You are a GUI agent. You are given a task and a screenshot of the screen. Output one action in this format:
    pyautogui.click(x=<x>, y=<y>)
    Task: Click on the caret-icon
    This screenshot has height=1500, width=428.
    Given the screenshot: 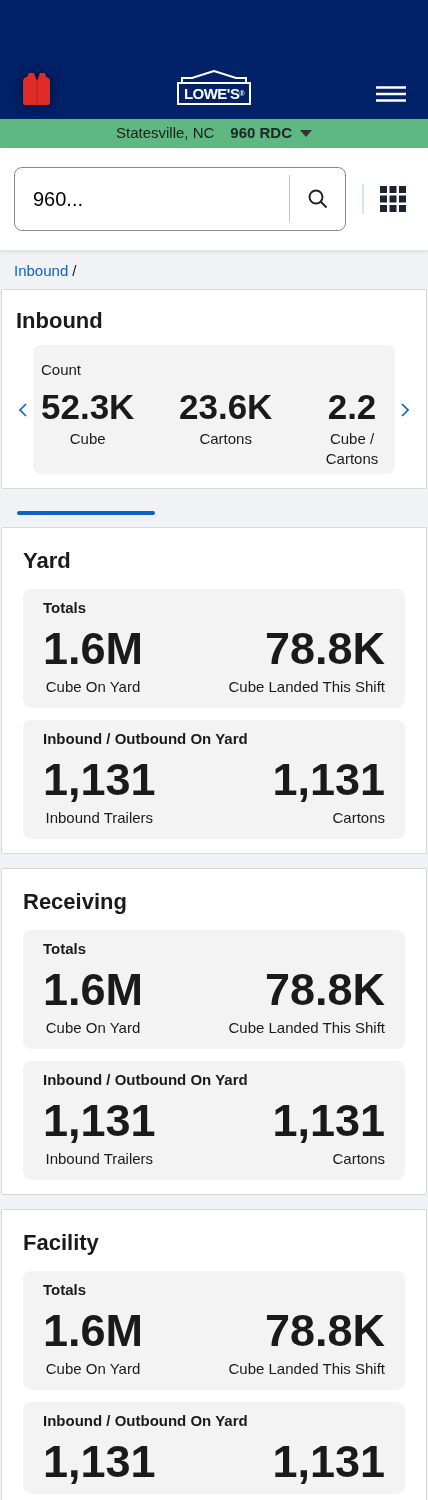 What is the action you would take?
    pyautogui.click(x=306, y=134)
    